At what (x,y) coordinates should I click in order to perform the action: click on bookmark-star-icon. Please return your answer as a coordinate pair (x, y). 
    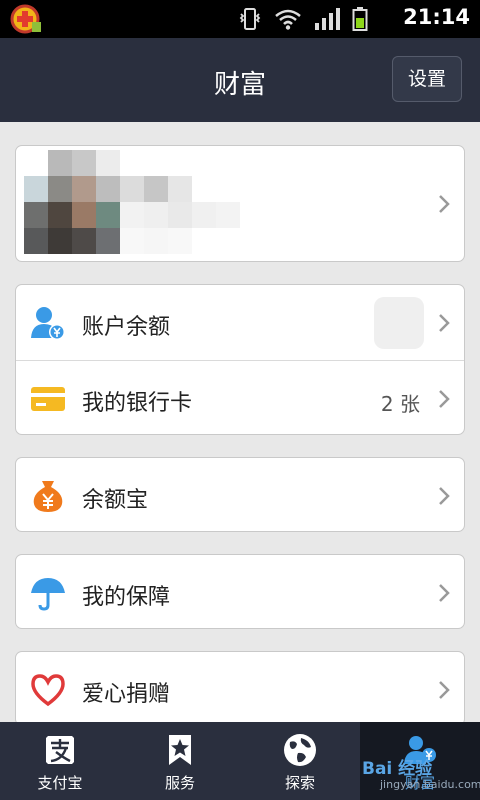
    Looking at the image, I should click on (180, 750).